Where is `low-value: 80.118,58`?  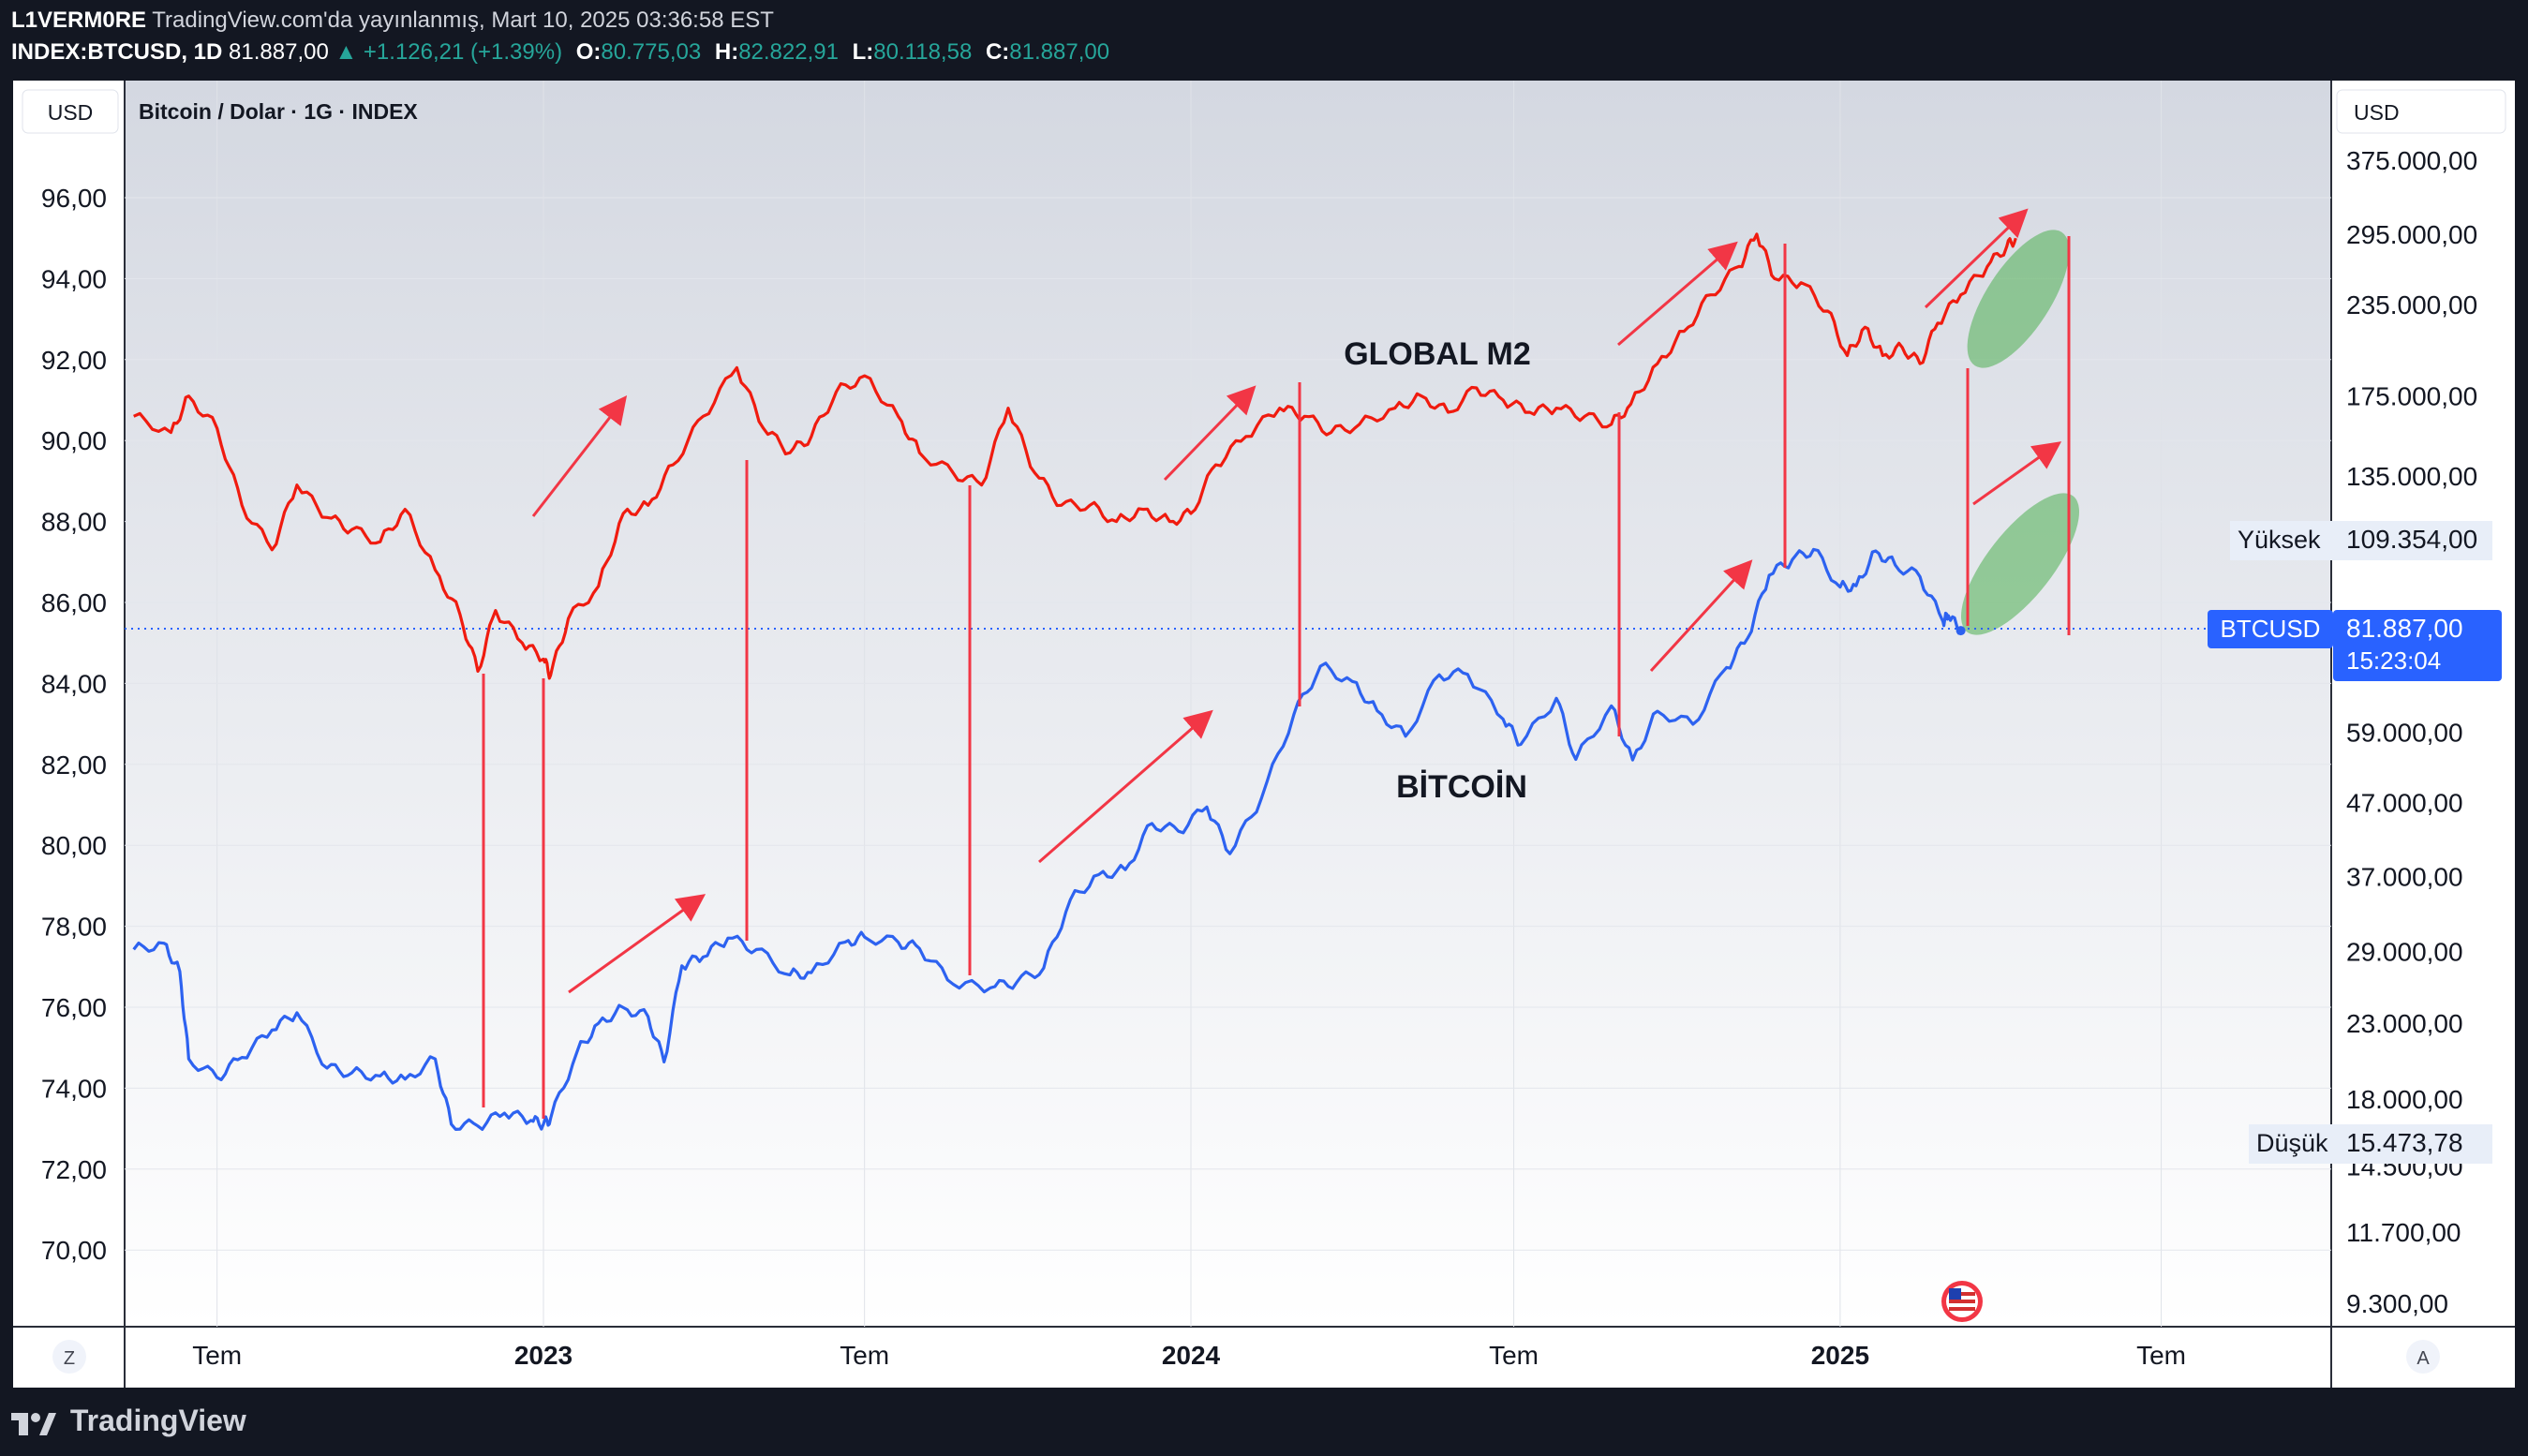 low-value: 80.118,58 is located at coordinates (923, 52).